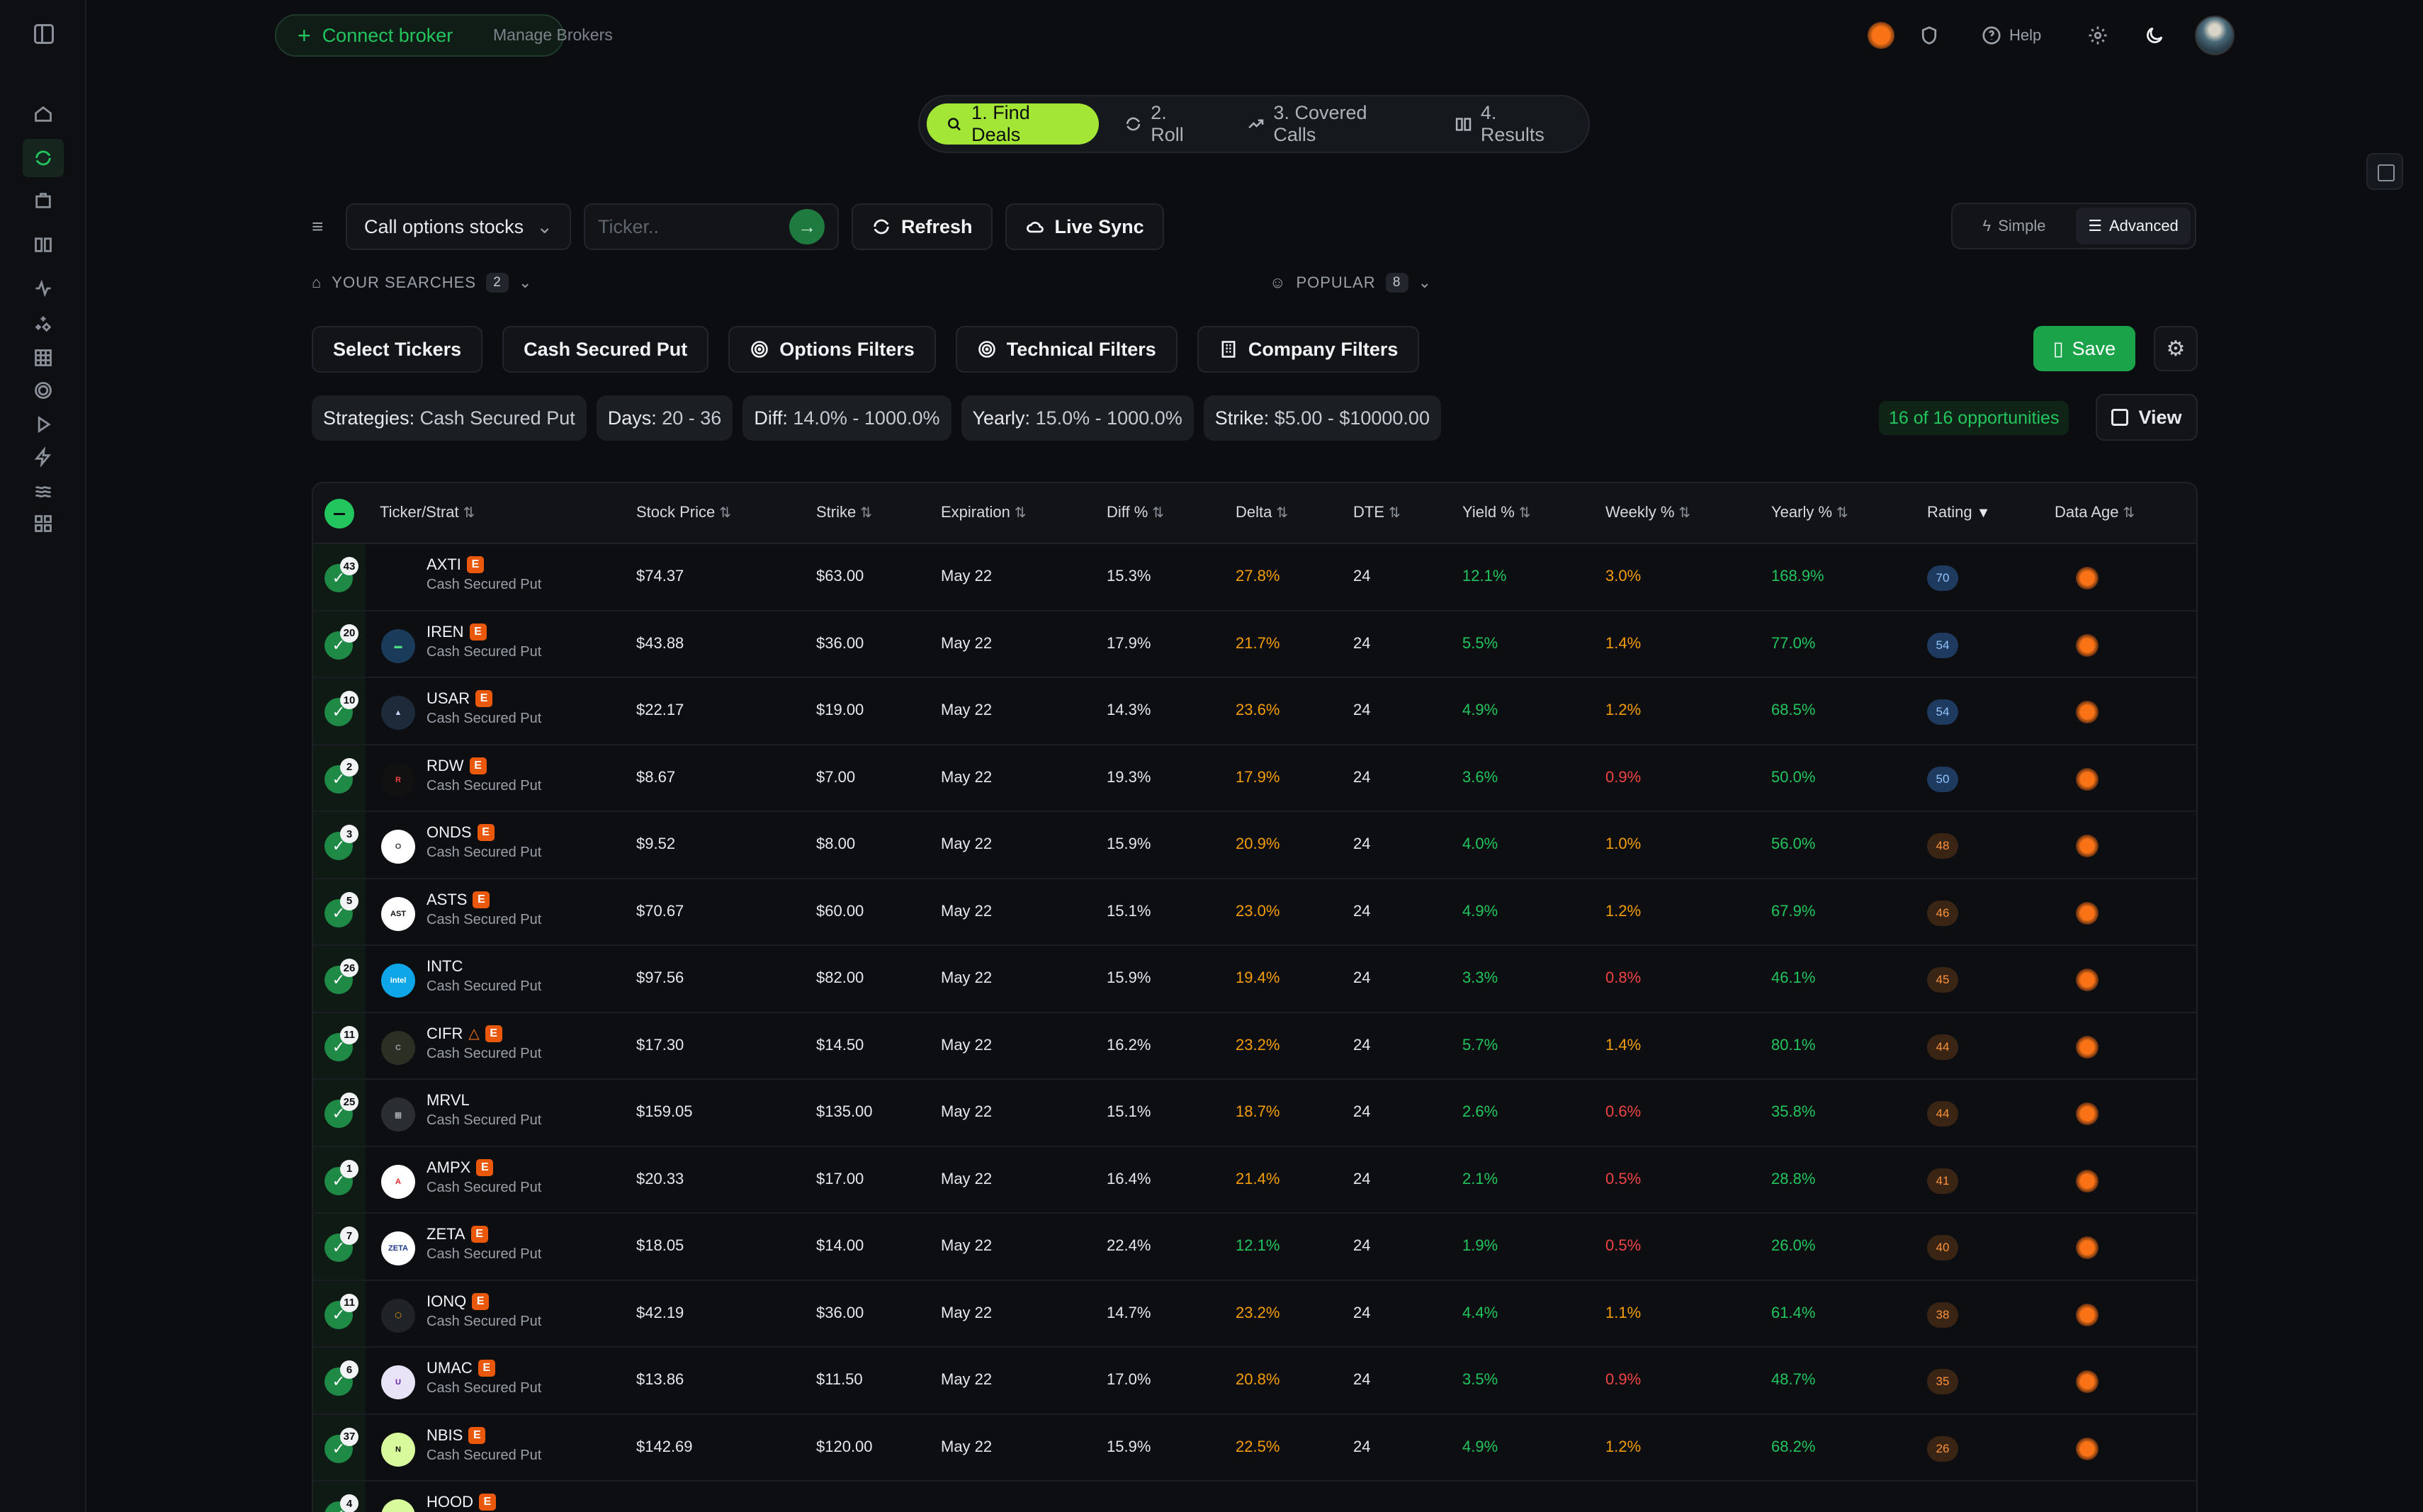 This screenshot has width=2423, height=1512. I want to click on popular-searches-toggle: ☺ POPULAR 8 ⌄, so click(1351, 283).